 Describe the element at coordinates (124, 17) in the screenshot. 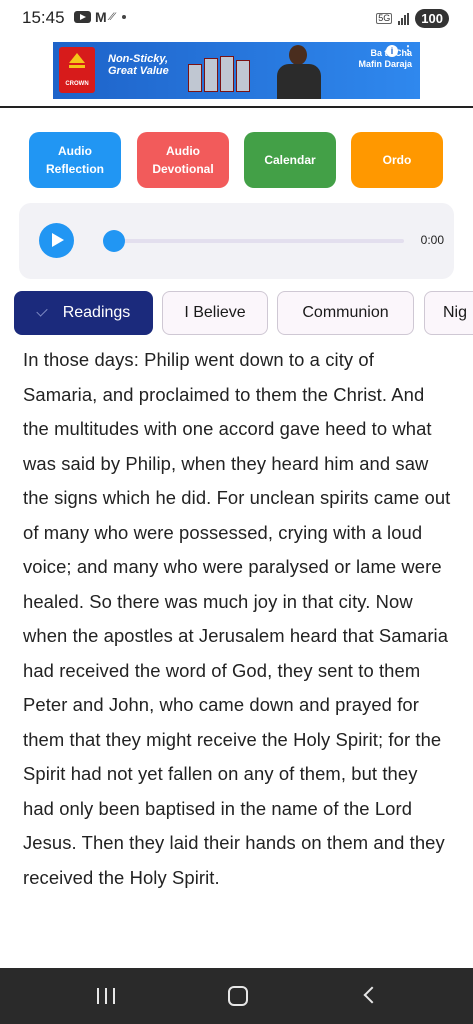

I see `more-notifications-icon` at that location.